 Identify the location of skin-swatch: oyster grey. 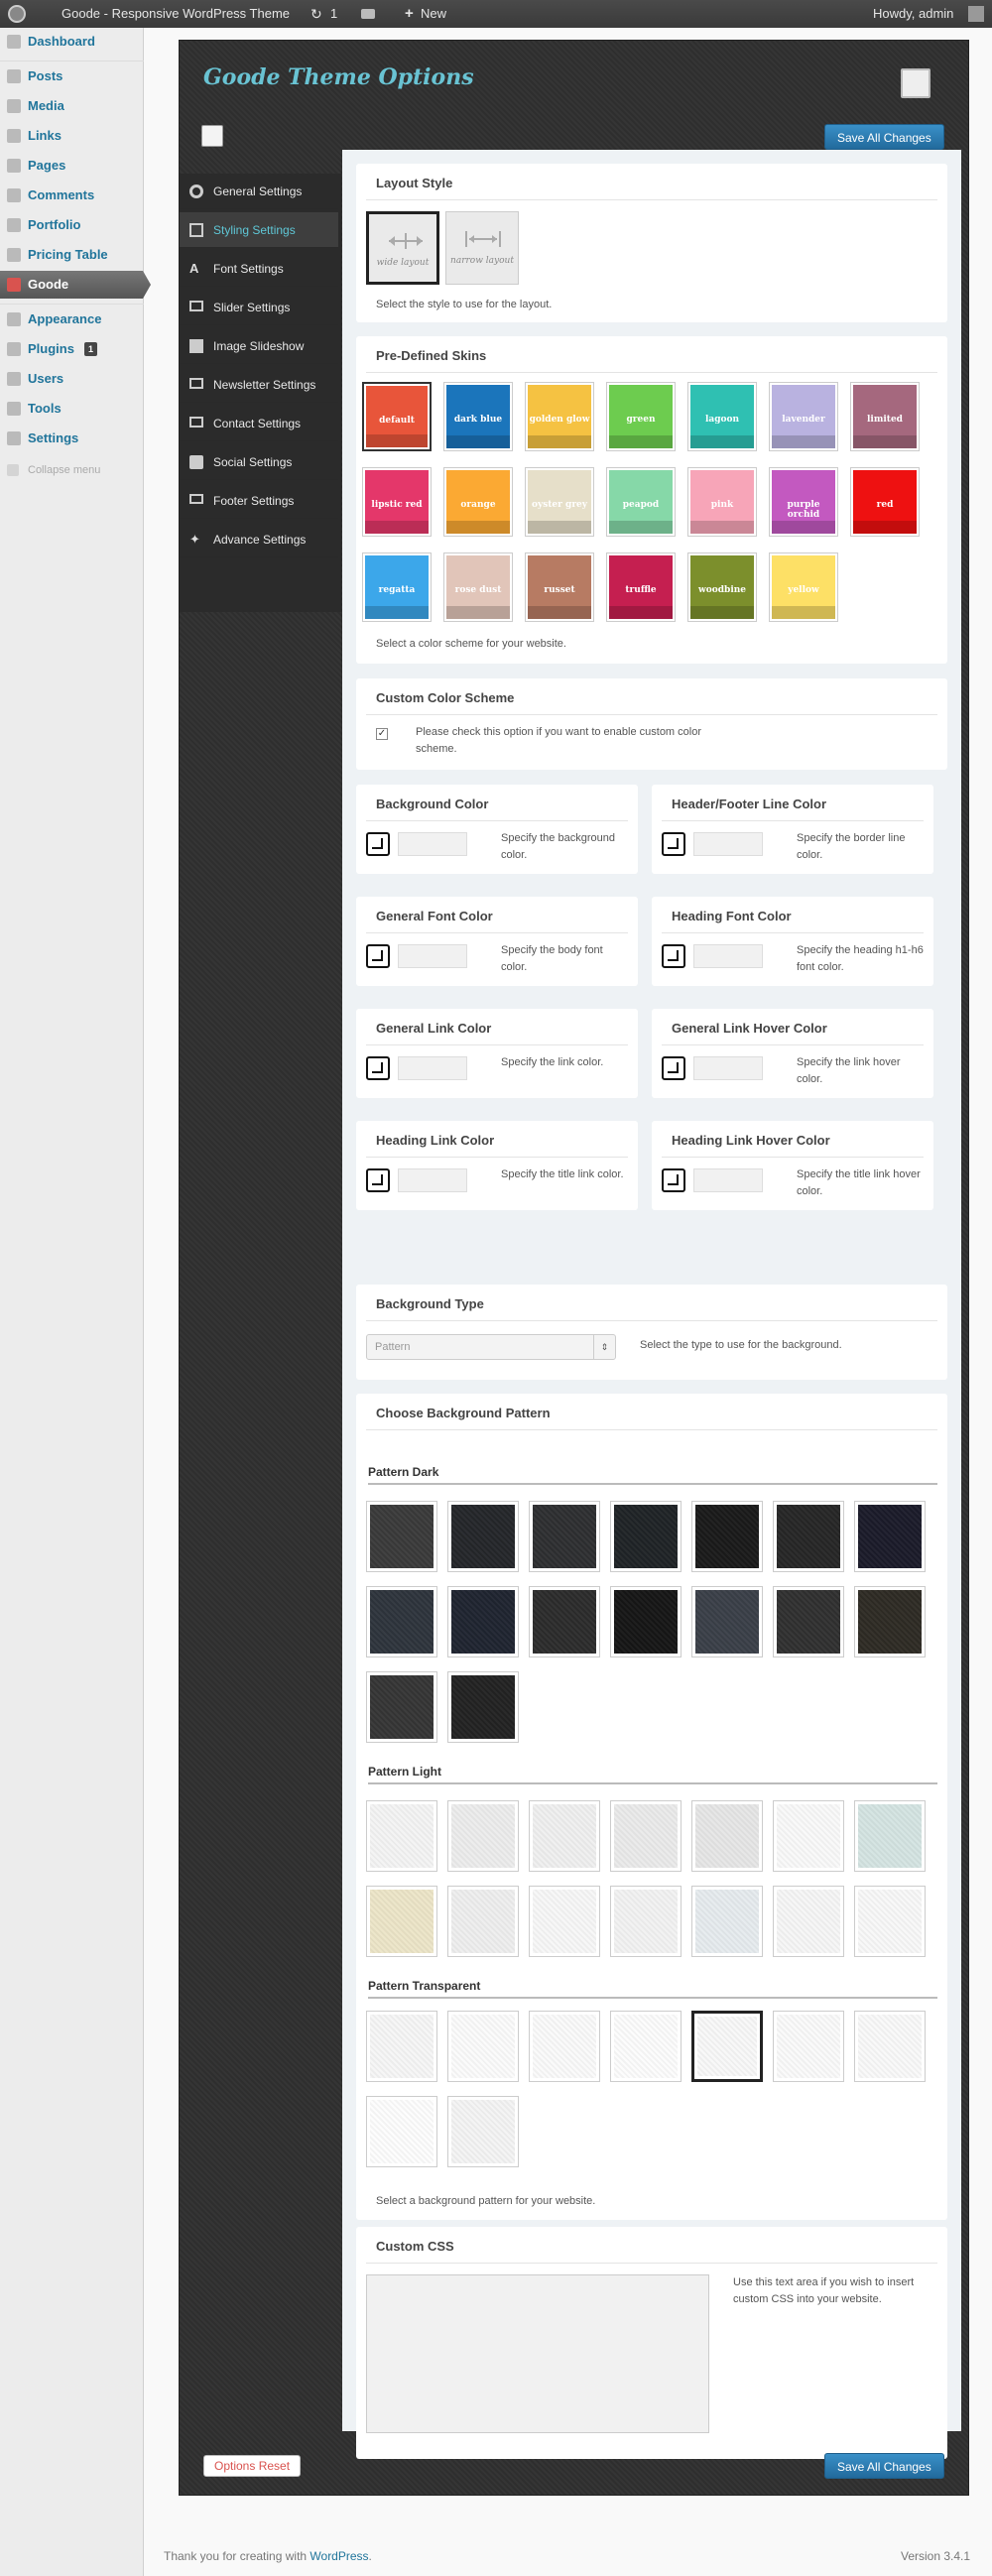
(559, 502).